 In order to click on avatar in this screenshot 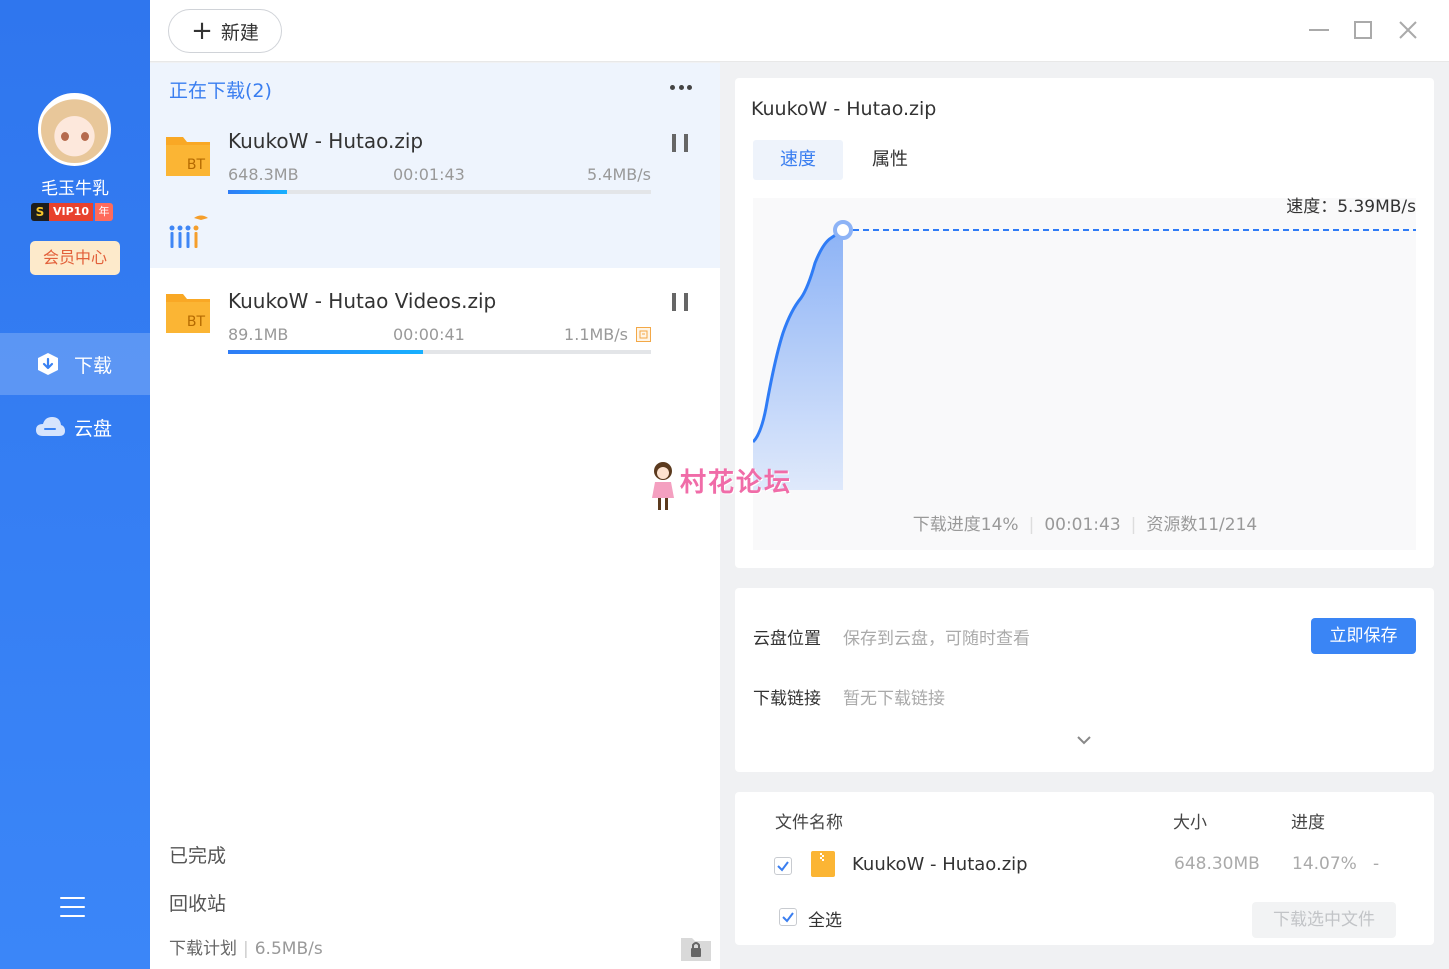, I will do `click(74, 129)`.